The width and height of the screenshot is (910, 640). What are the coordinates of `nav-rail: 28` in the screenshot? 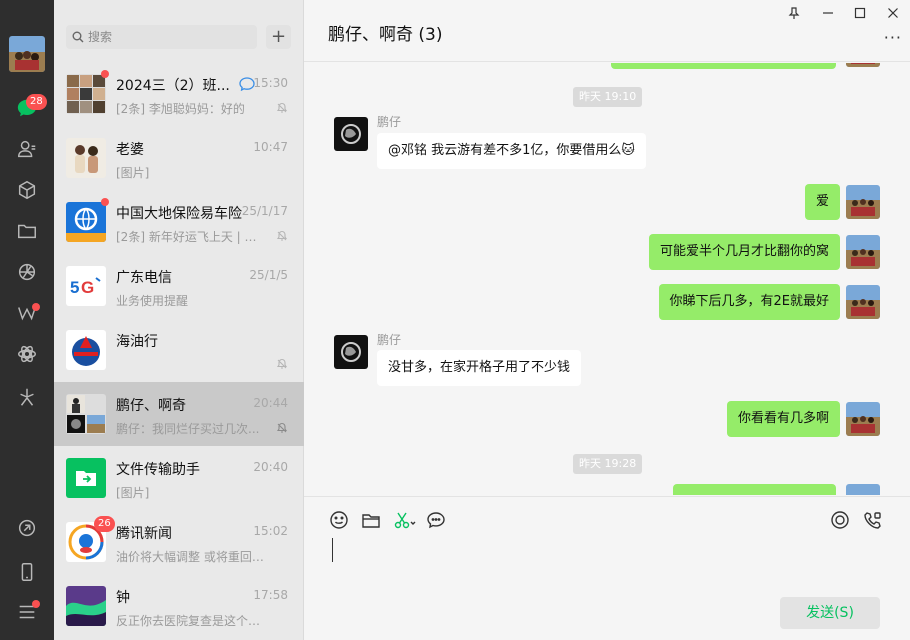 It's located at (27, 320).